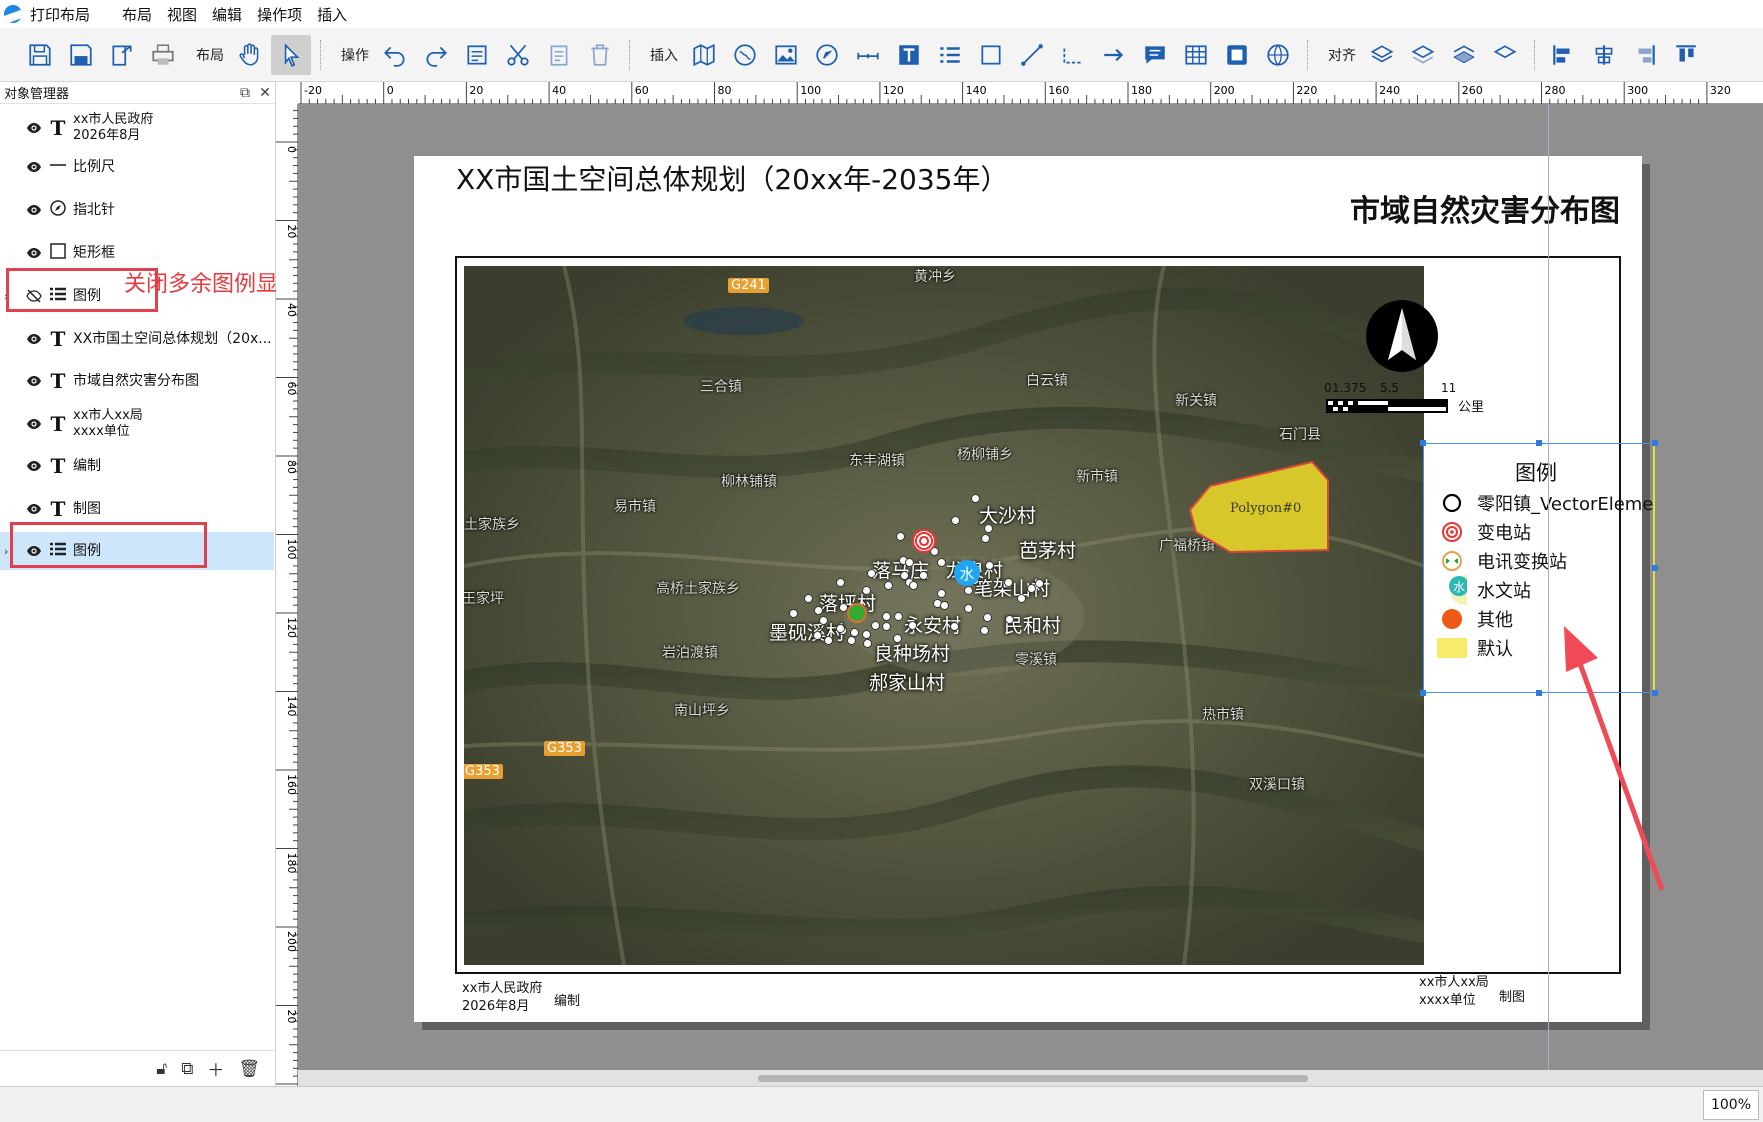  What do you see at coordinates (163, 55) in the screenshot?
I see `print-icon` at bounding box center [163, 55].